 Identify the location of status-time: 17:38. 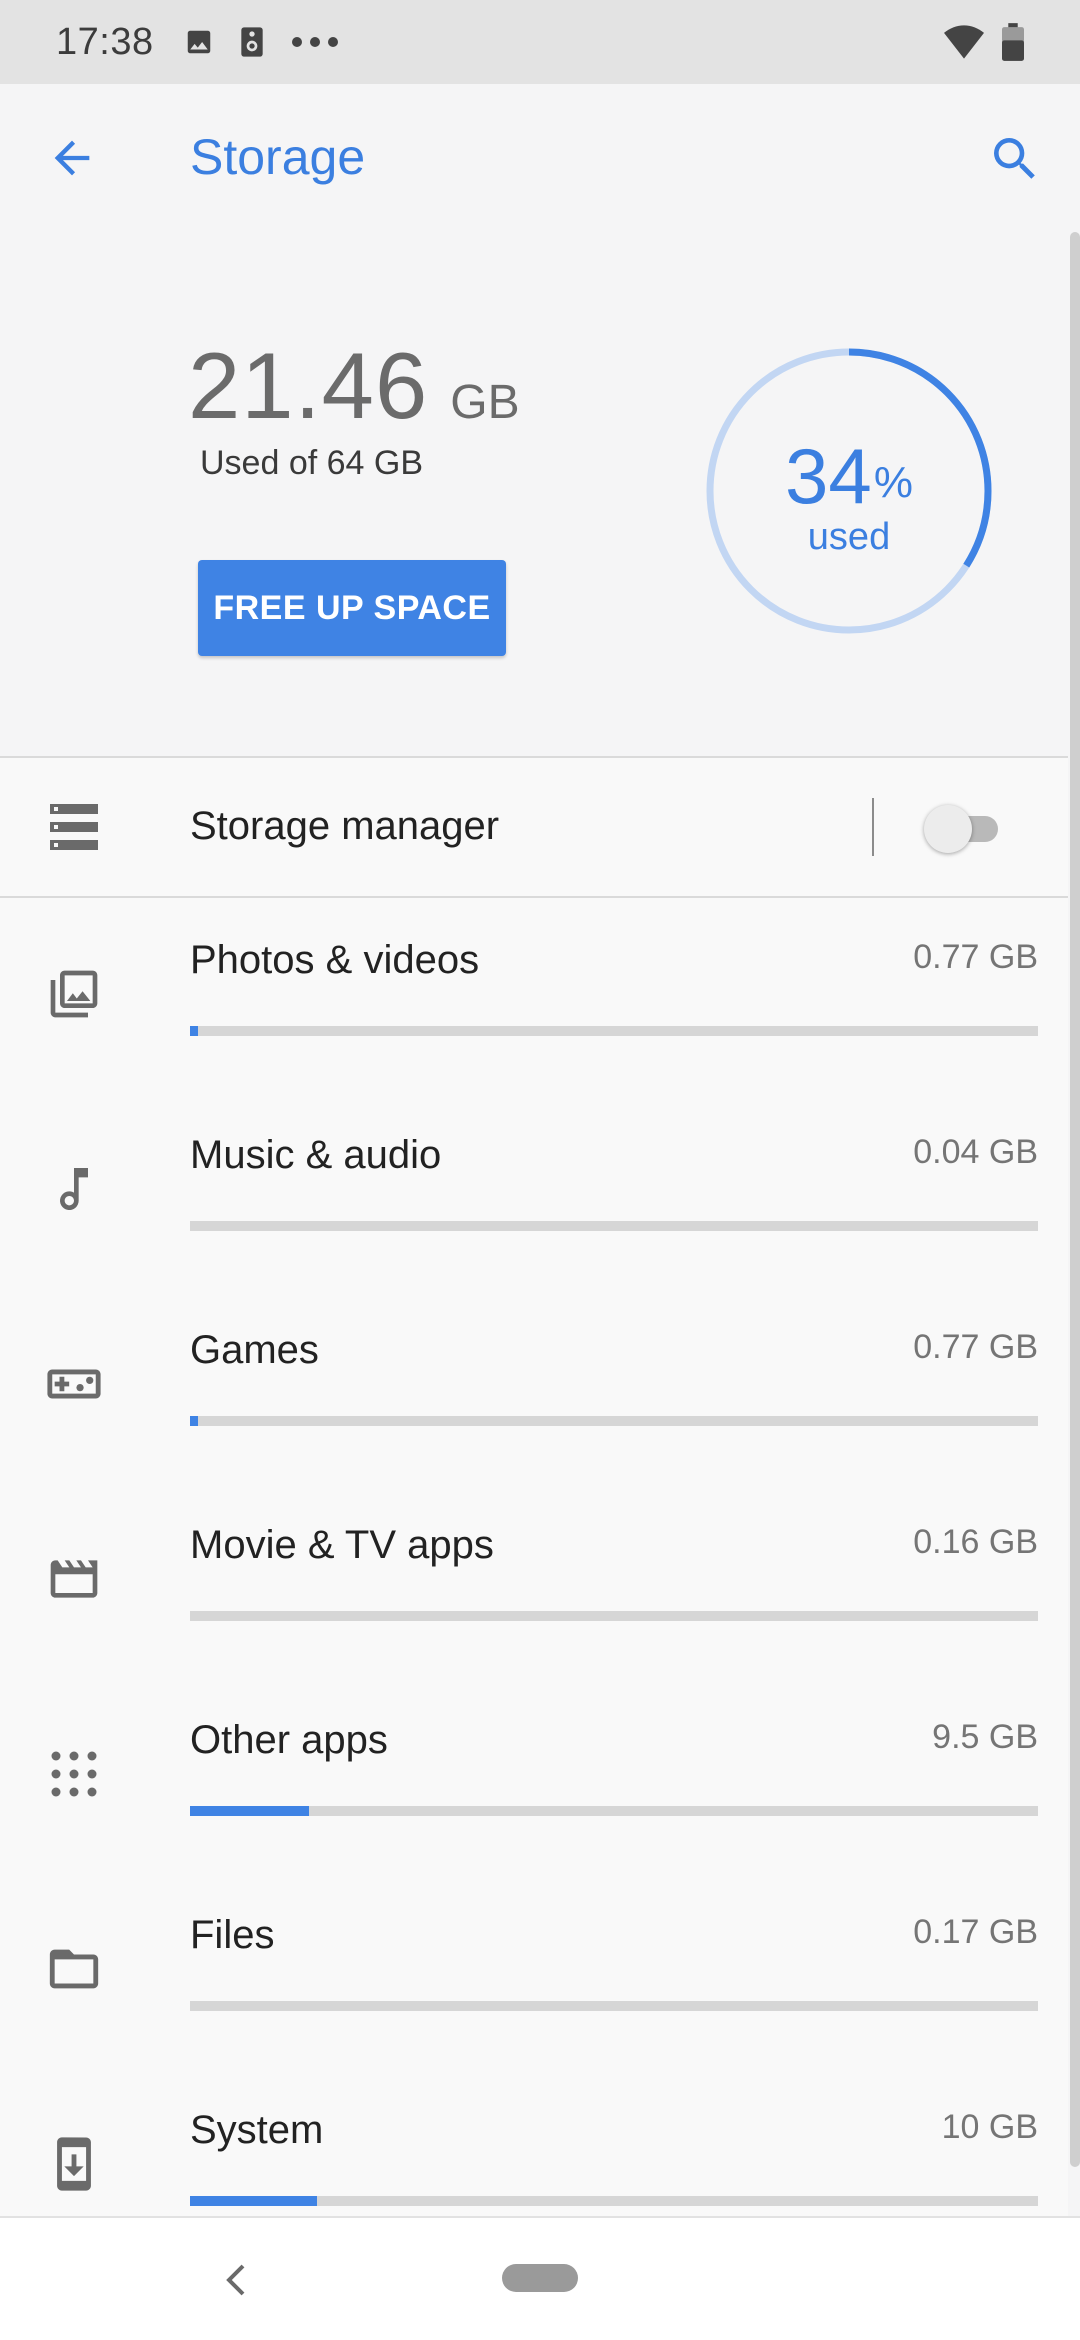
(105, 41).